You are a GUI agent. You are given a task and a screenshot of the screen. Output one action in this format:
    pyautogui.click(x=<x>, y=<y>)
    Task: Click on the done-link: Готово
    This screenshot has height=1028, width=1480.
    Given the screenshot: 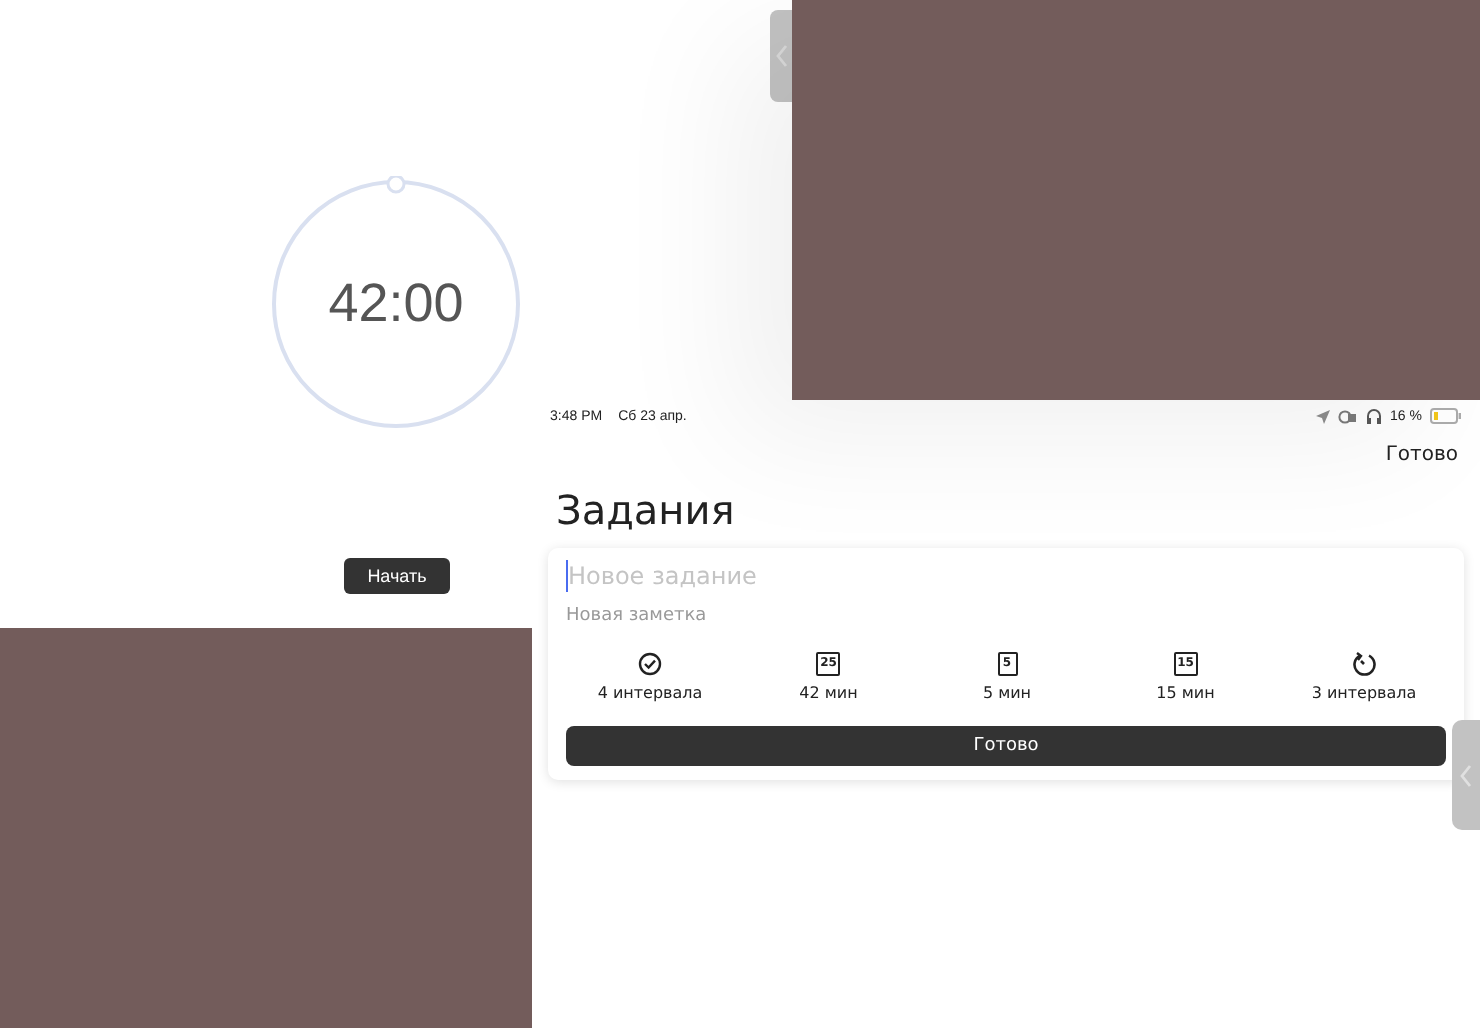 What is the action you would take?
    pyautogui.click(x=1421, y=455)
    